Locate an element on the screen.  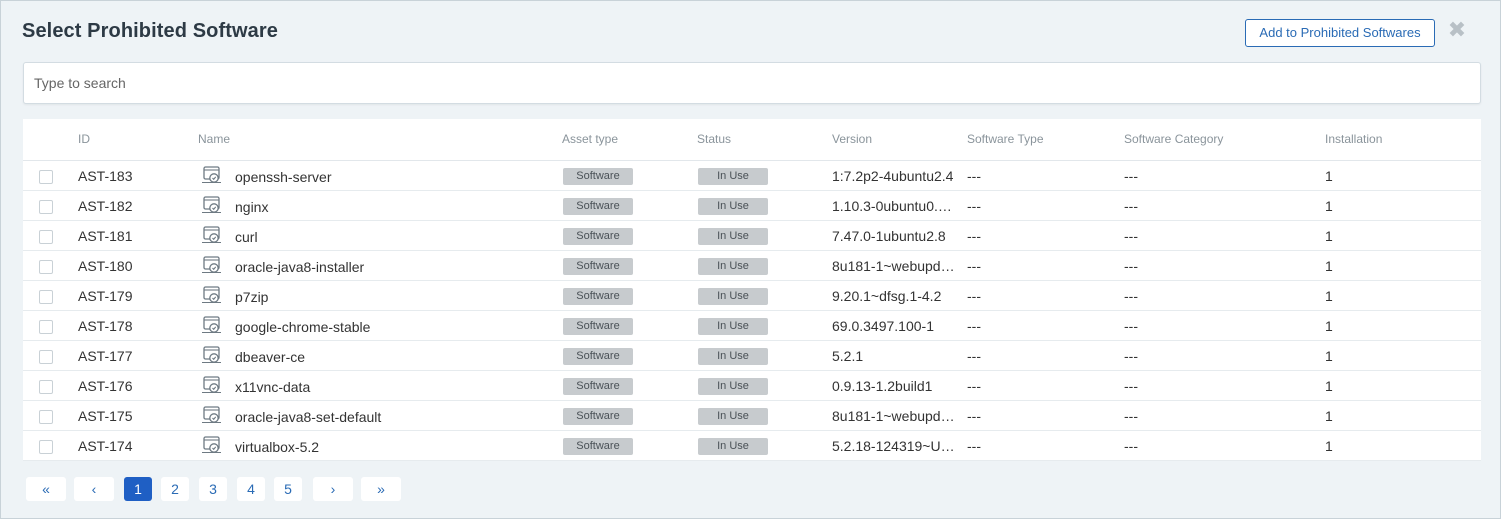
dialog-title: Select Prohibited Software is located at coordinates (150, 31).